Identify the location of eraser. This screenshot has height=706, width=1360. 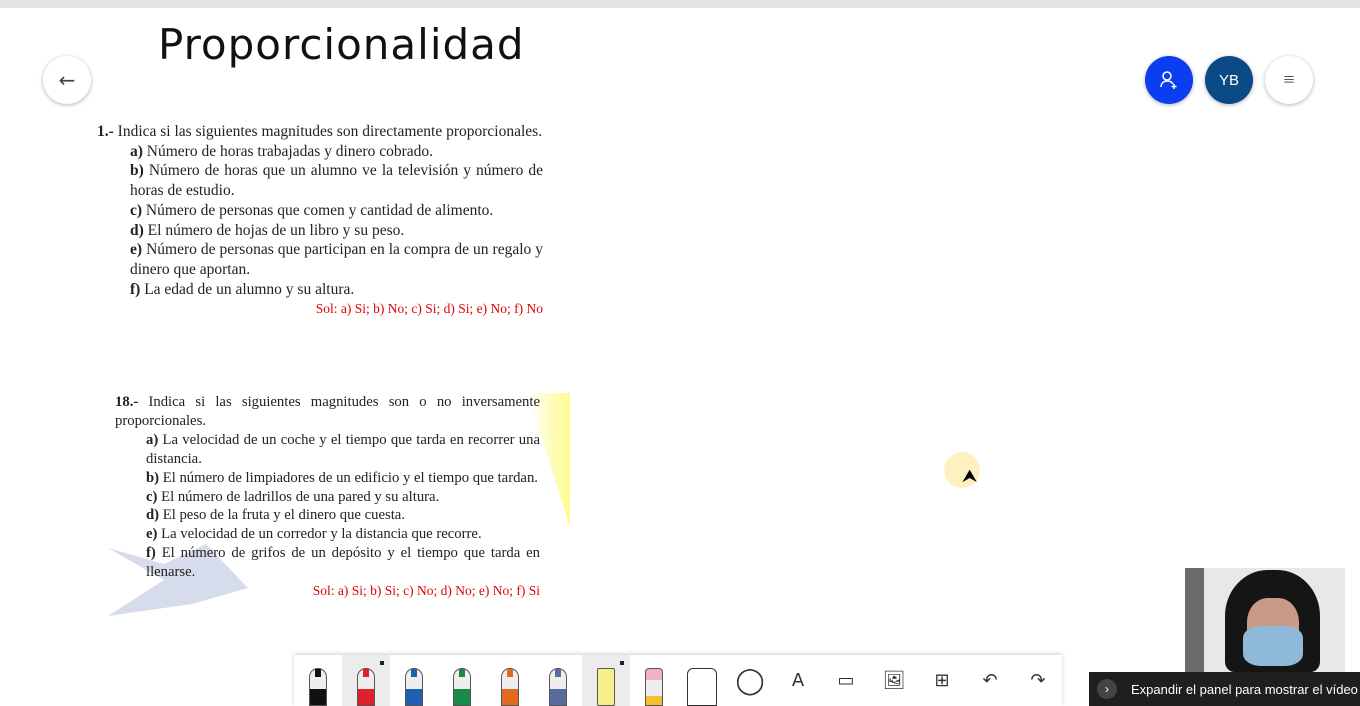
(654, 680).